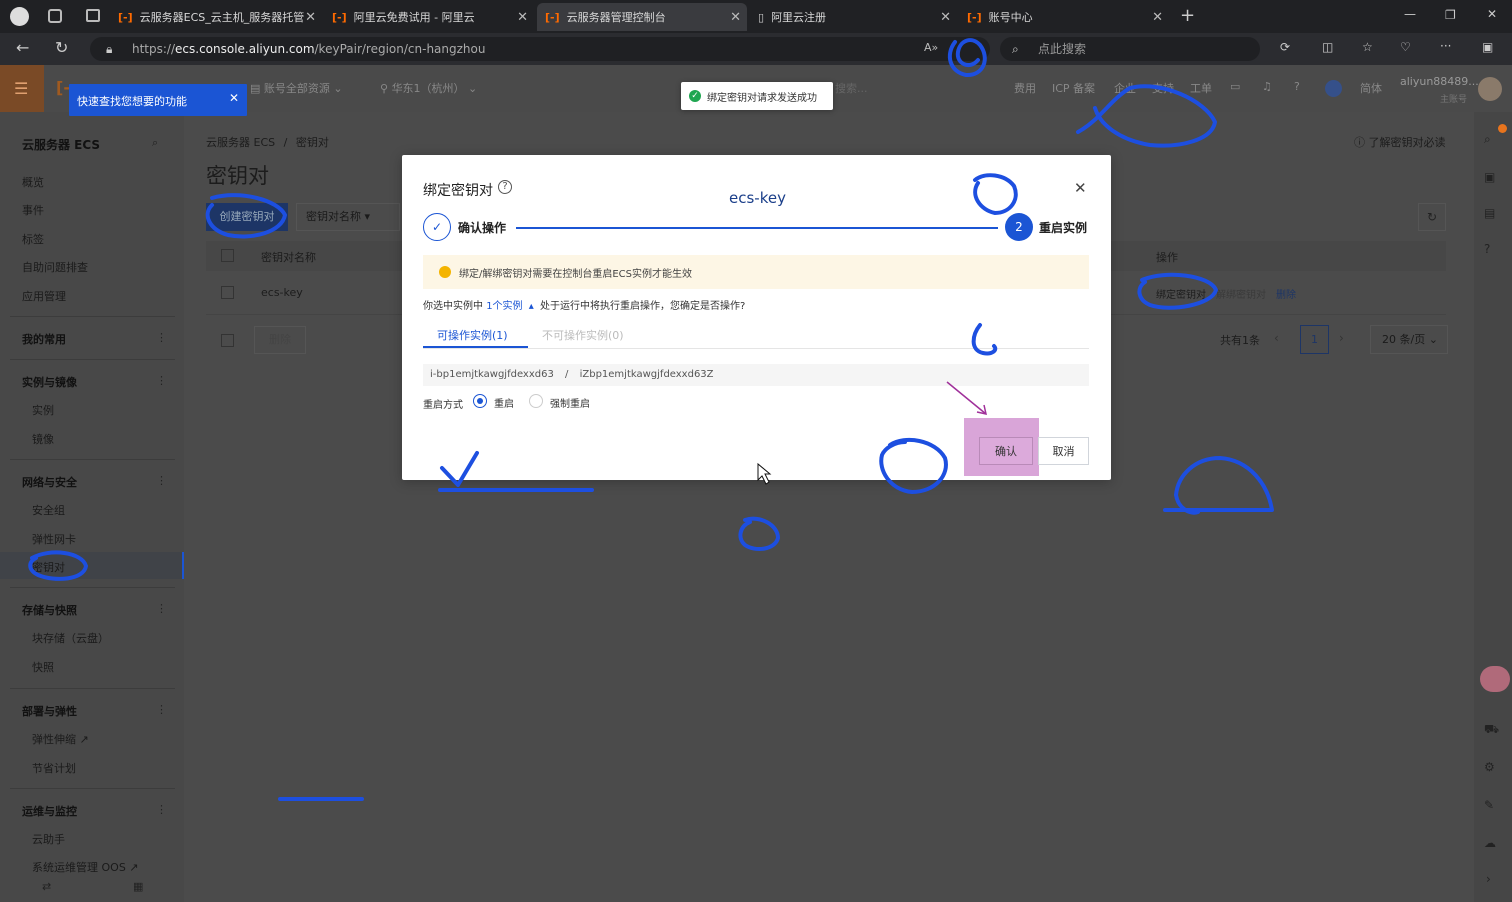 The height and width of the screenshot is (902, 1512). What do you see at coordinates (70, 638) in the screenshot?
I see `sidebar-item-block-storage: 块存储（云盘）` at bounding box center [70, 638].